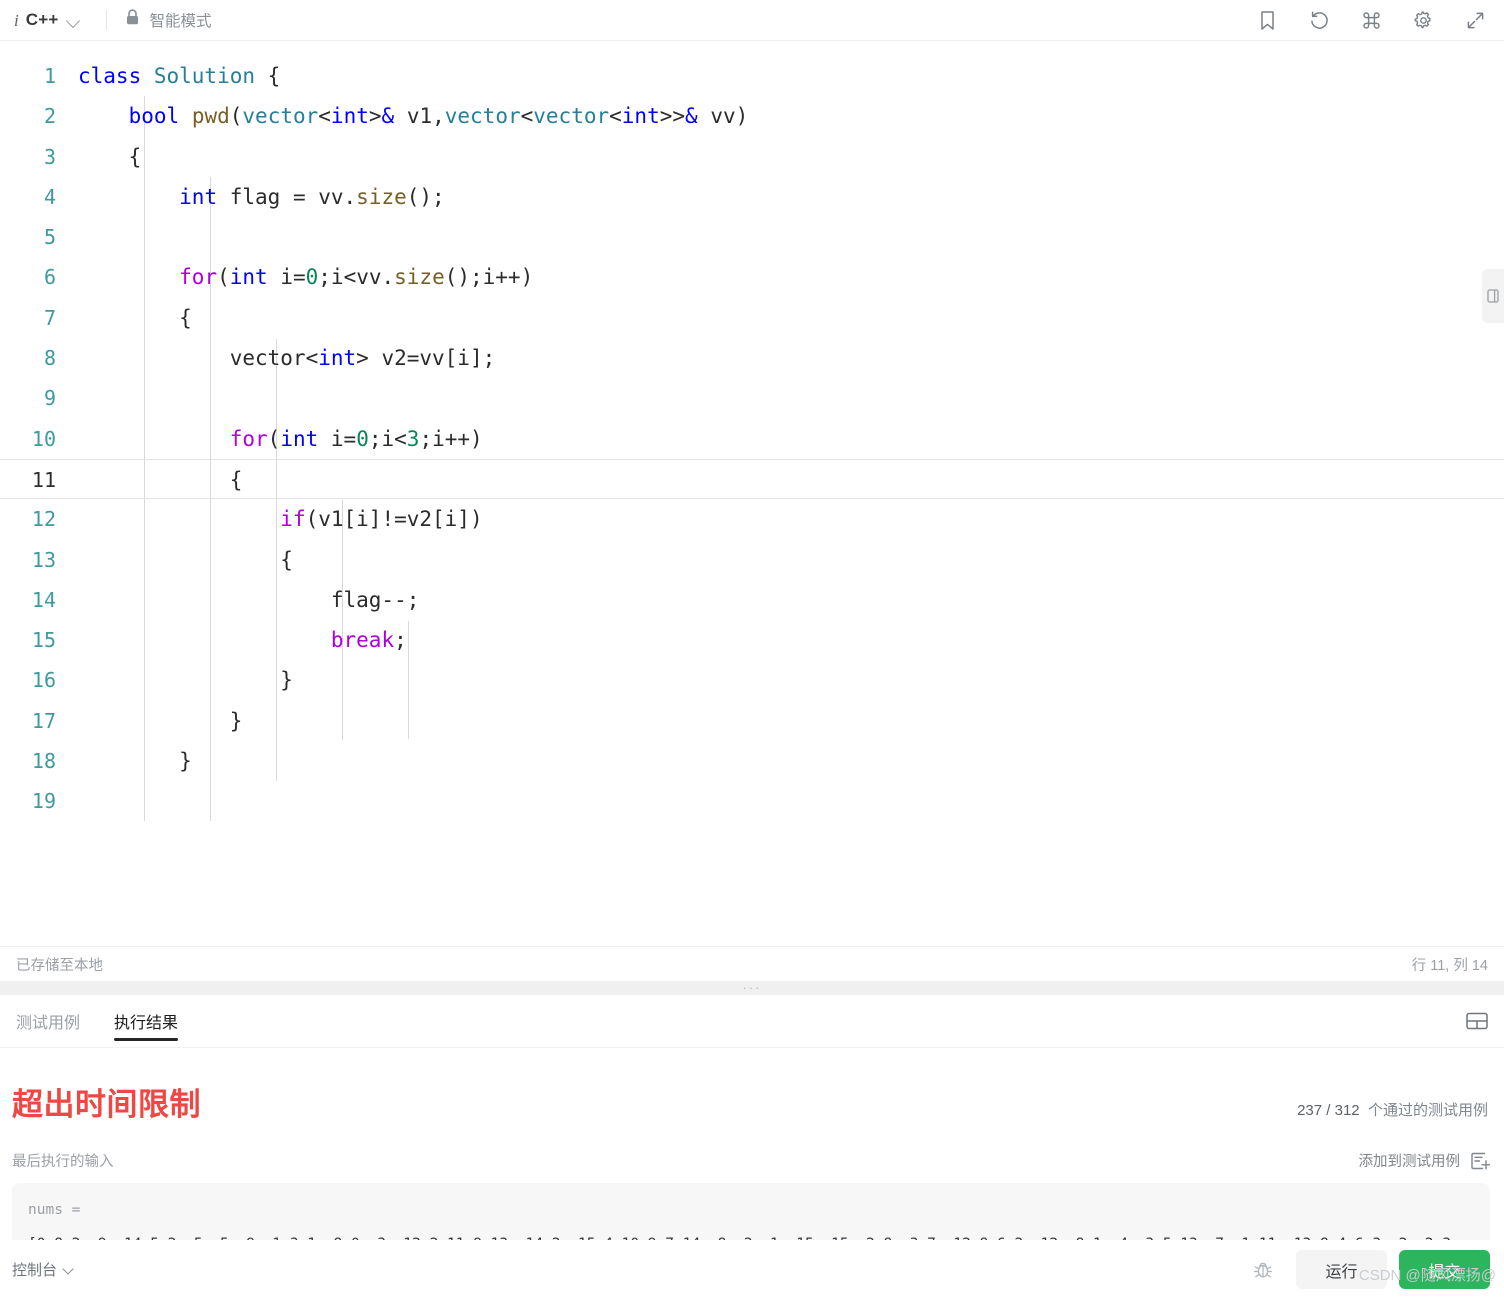 The width and height of the screenshot is (1504, 1299). Describe the element at coordinates (368, 640) in the screenshot. I see `code-text: break;` at that location.